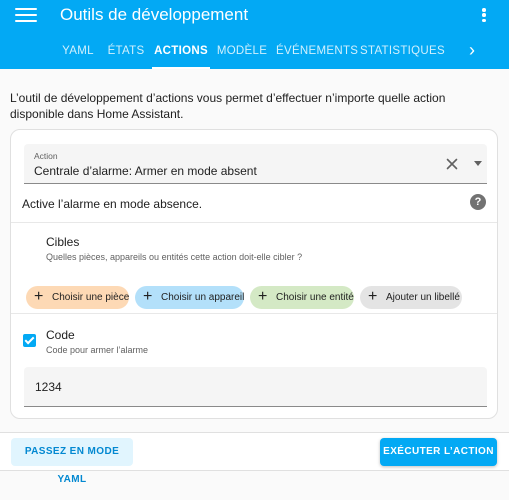 The image size is (509, 500). What do you see at coordinates (26, 15) in the screenshot?
I see `menu-icon` at bounding box center [26, 15].